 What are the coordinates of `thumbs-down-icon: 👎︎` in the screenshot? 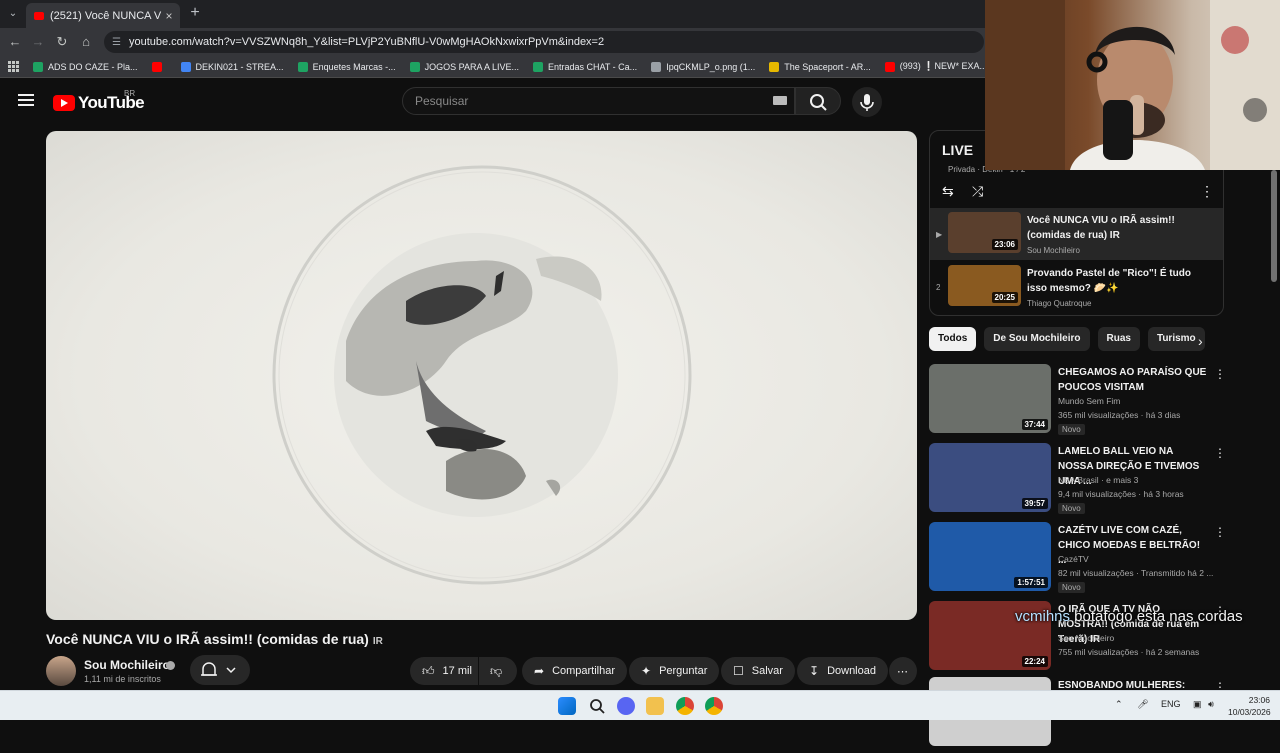 It's located at (496, 670).